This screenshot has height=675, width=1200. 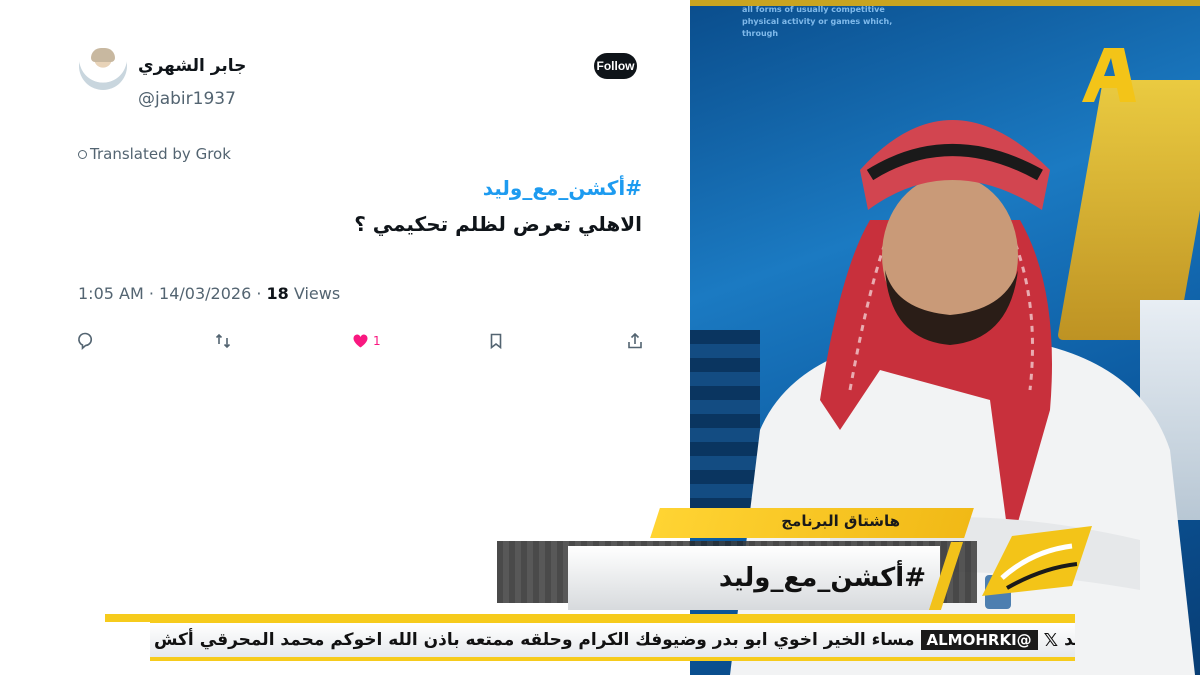 What do you see at coordinates (562, 188) in the screenshot?
I see `tweet-hashtag-link: #أكشن_مع_وليد` at bounding box center [562, 188].